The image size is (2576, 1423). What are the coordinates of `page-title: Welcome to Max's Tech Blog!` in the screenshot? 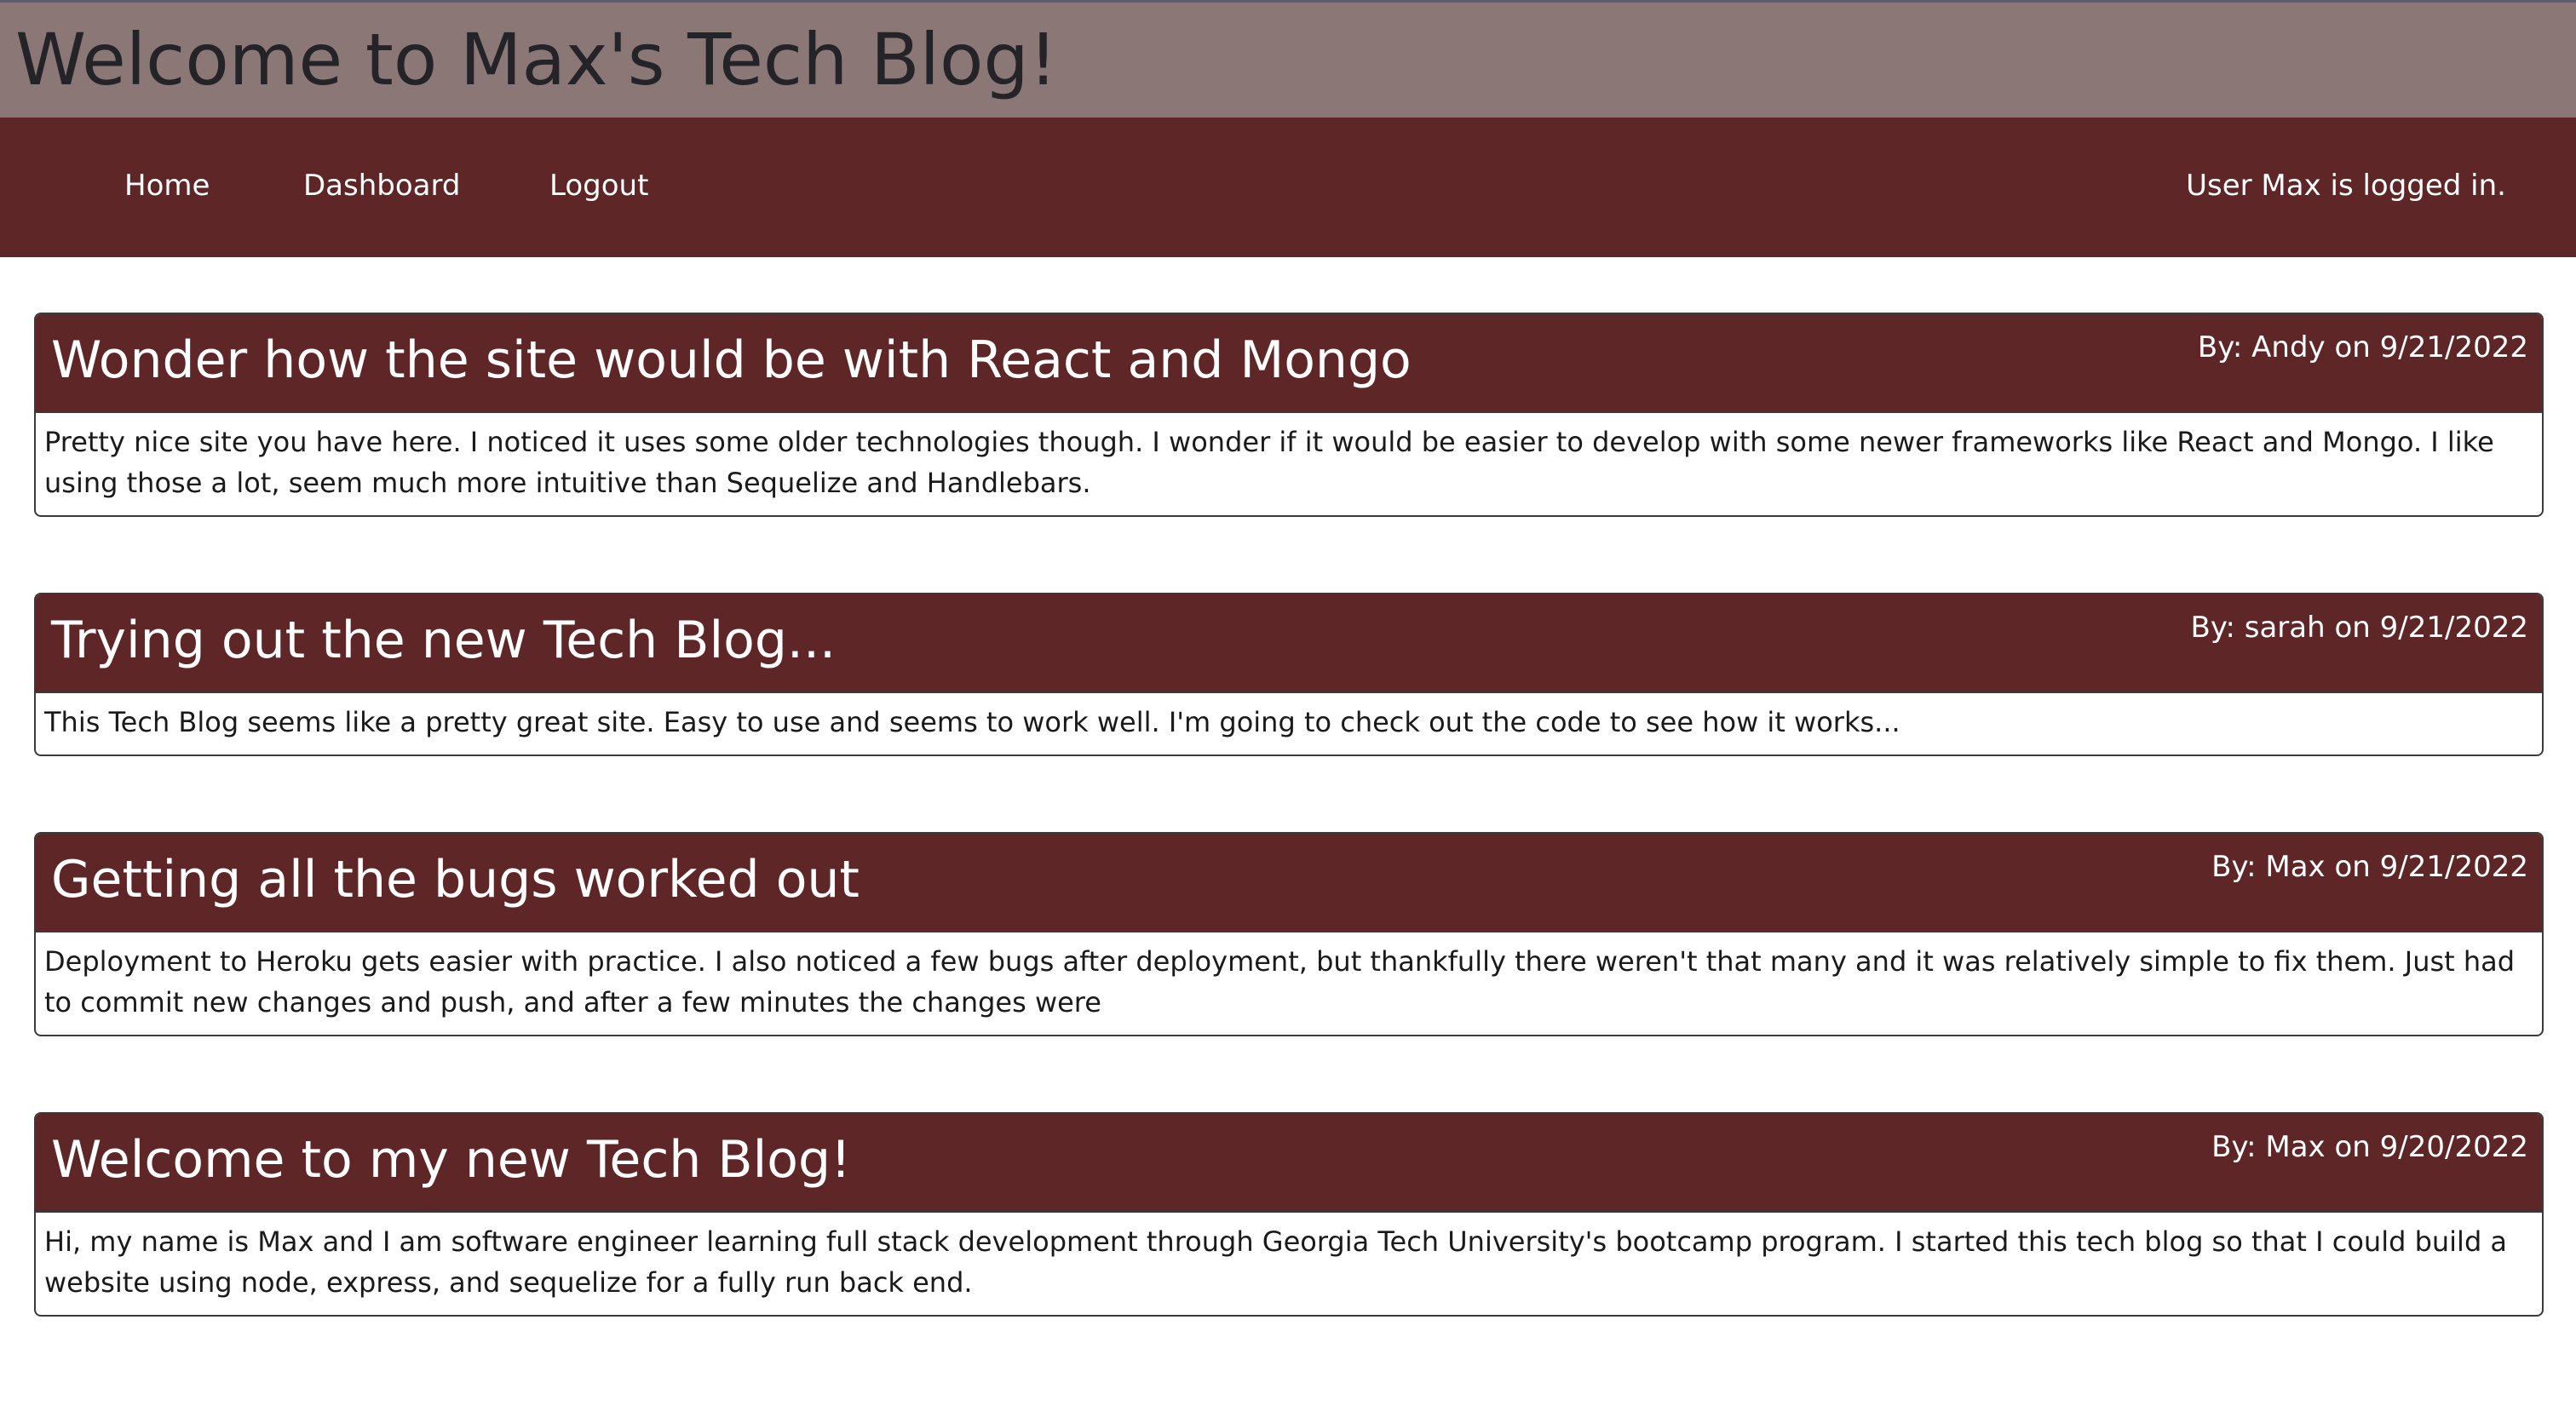 It's located at (536, 59).